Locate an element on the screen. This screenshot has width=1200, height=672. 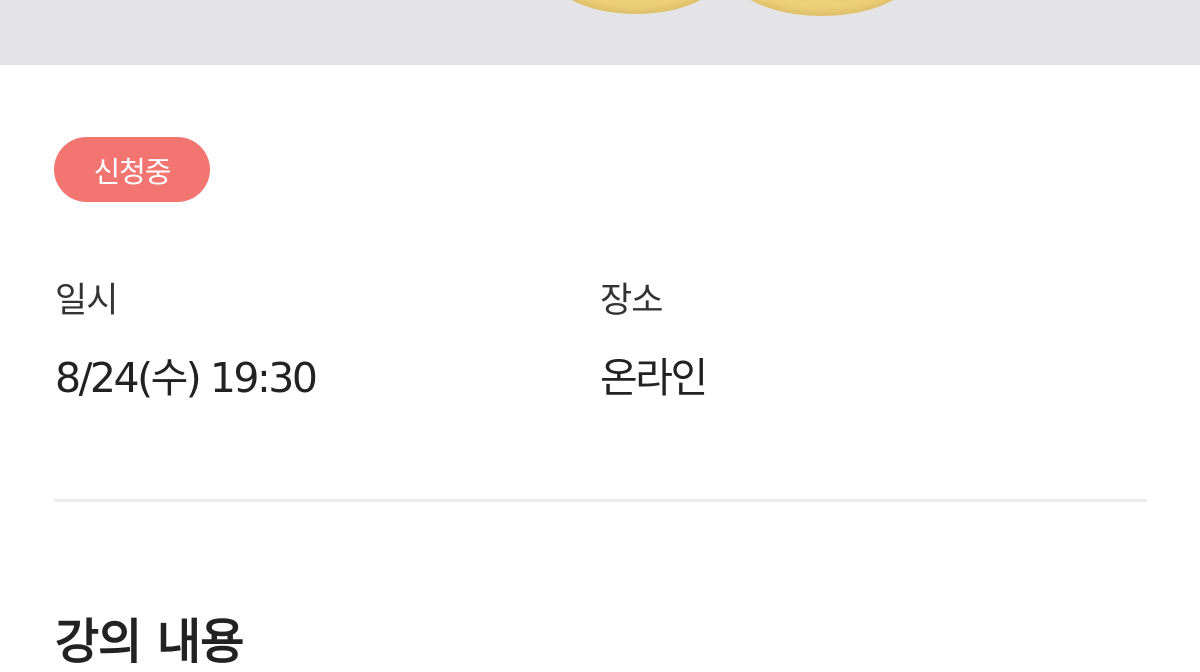
date-value: 8/24(수) 19:30 is located at coordinates (186, 378).